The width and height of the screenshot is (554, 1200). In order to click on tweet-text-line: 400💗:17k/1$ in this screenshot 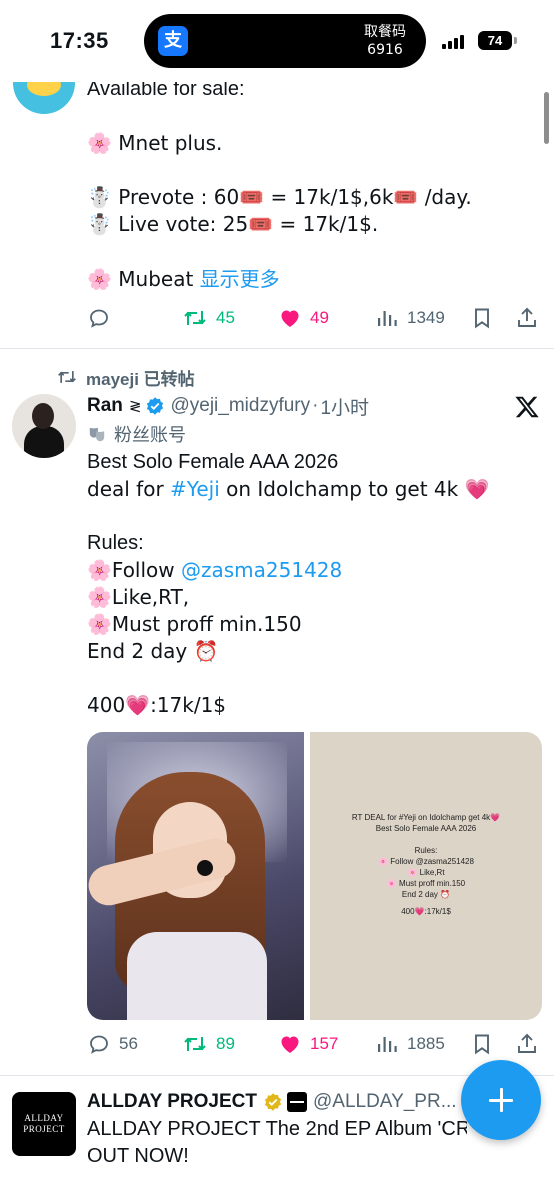, I will do `click(157, 705)`.